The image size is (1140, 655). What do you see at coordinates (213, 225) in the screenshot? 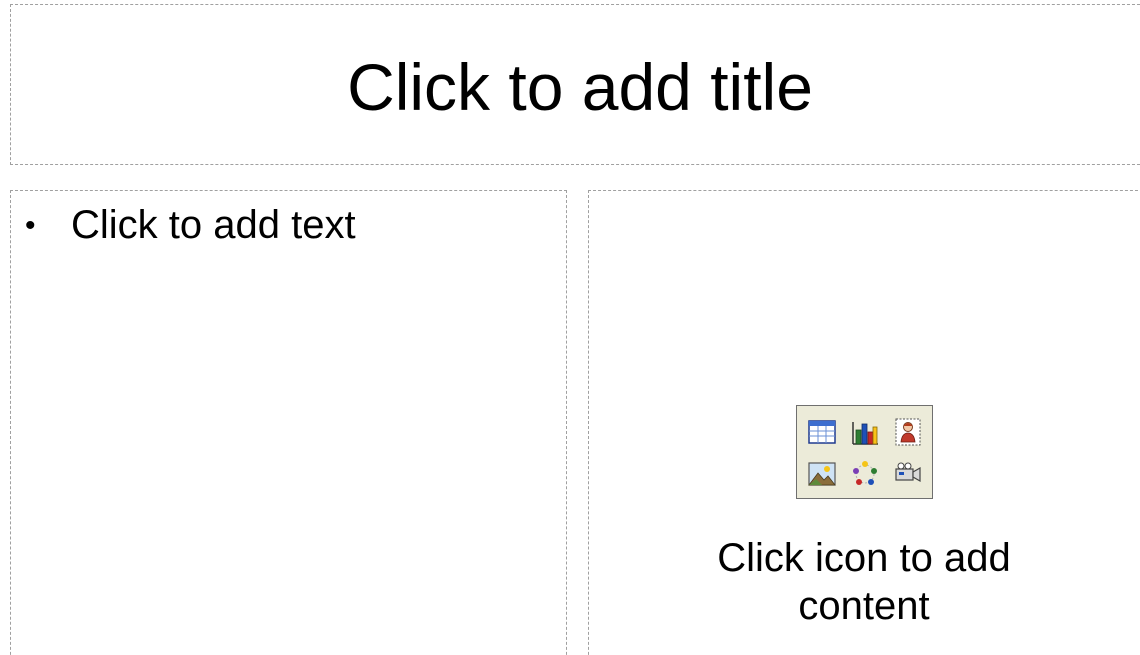
I see `text-placeholder-label: Click to add text` at bounding box center [213, 225].